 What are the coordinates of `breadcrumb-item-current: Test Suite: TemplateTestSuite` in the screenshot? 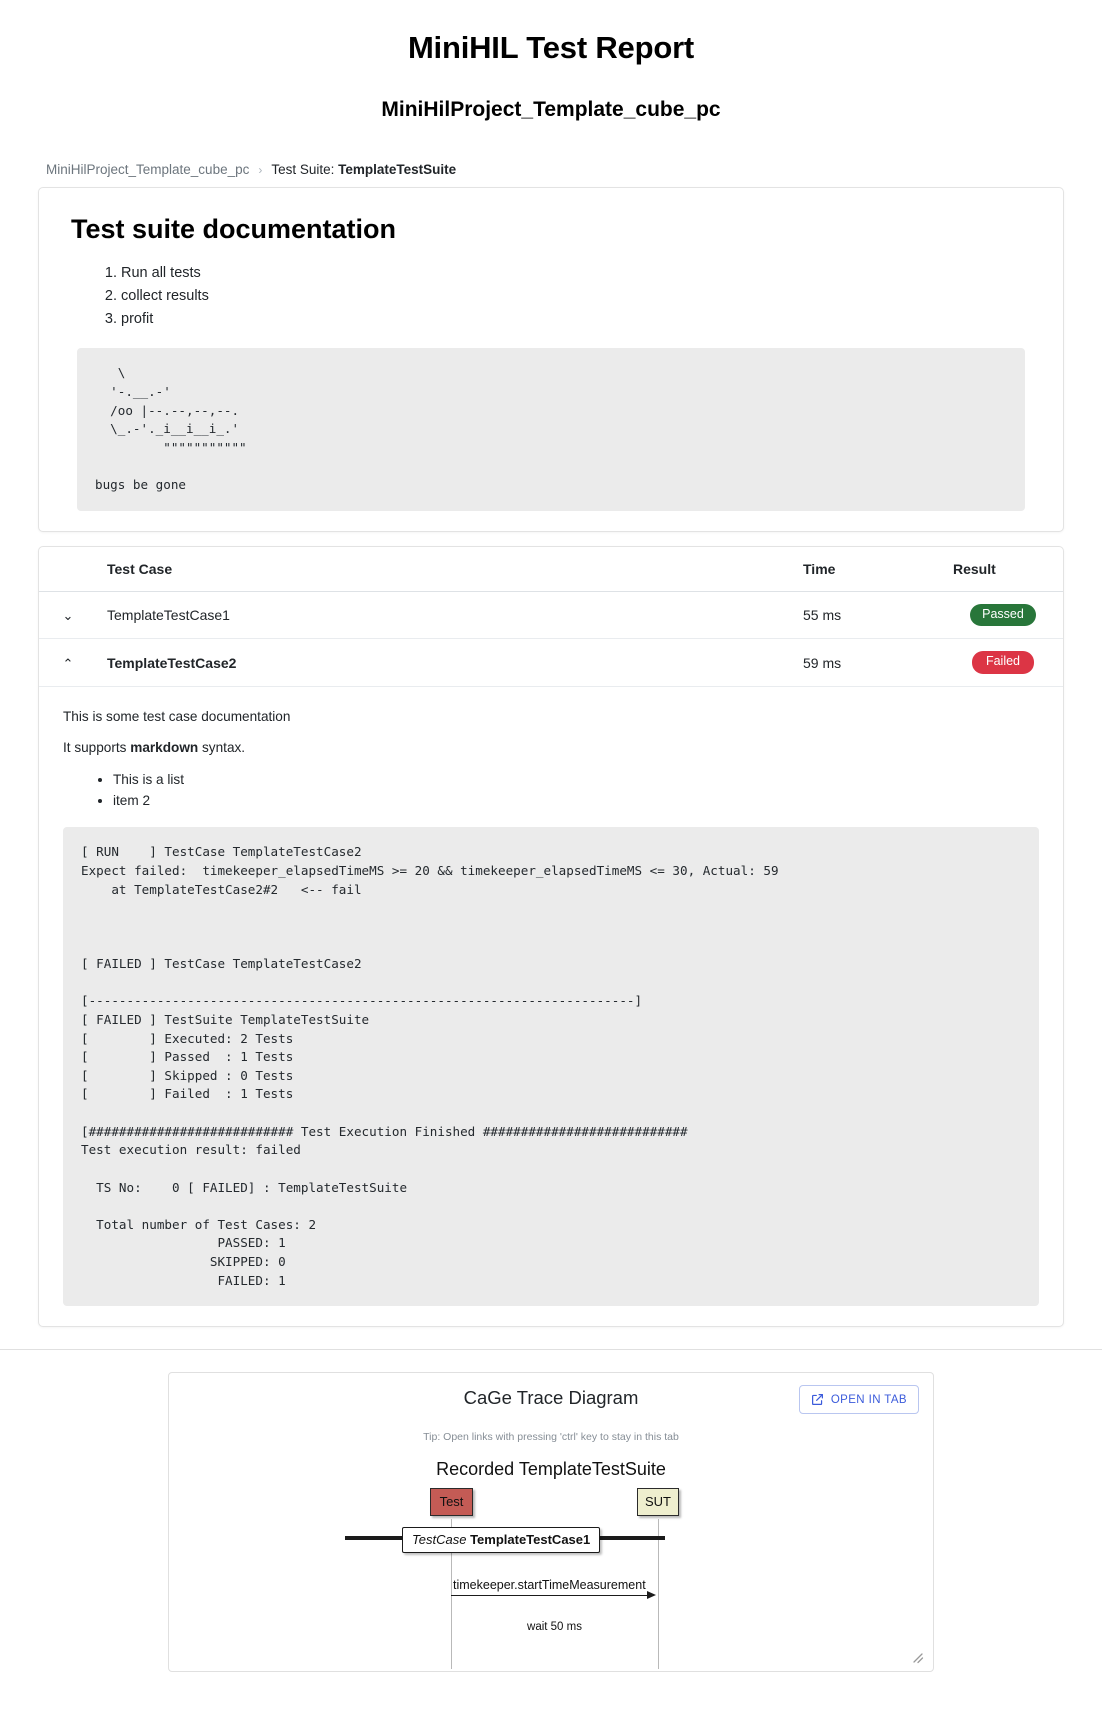 It's located at (363, 169).